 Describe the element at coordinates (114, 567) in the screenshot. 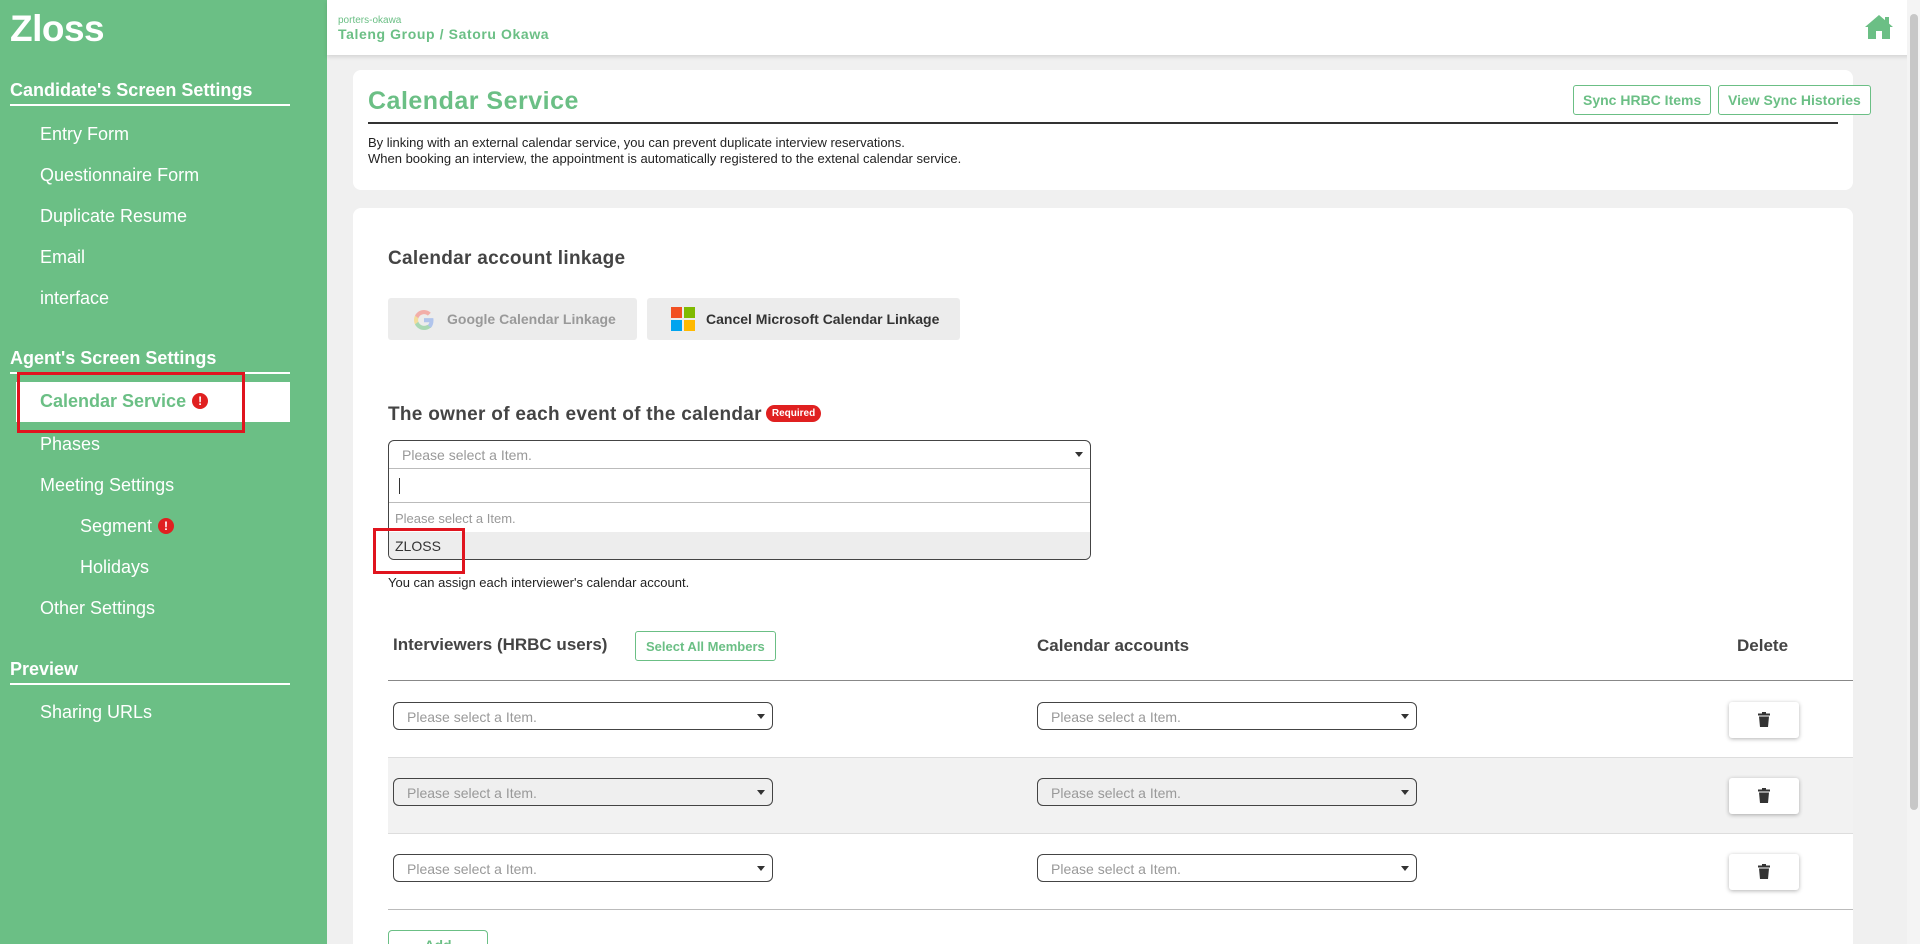

I see `sidebar-item-holidays: Holidays` at that location.